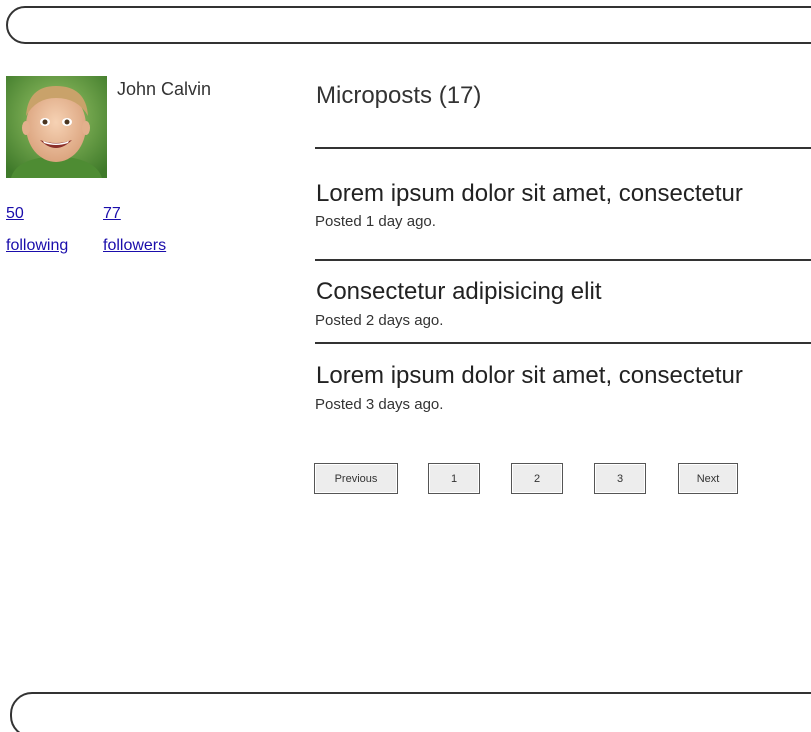 The image size is (811, 732). I want to click on page-2-button: 2, so click(537, 478).